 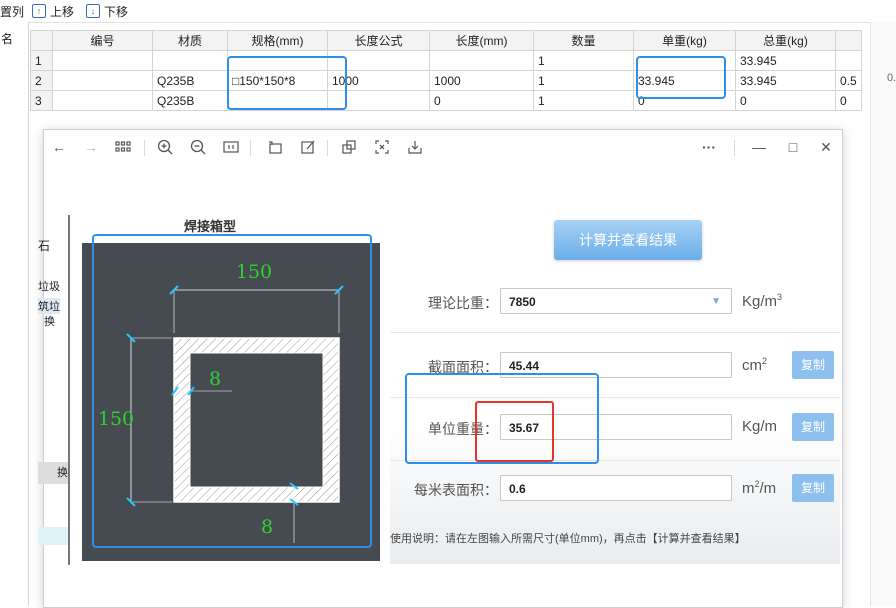 What do you see at coordinates (93, 11) in the screenshot?
I see `arrow-down-icon: ↓` at bounding box center [93, 11].